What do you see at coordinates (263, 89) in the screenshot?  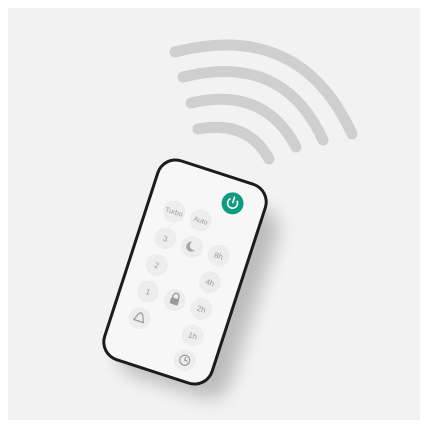 I see `signal-wave-outer` at bounding box center [263, 89].